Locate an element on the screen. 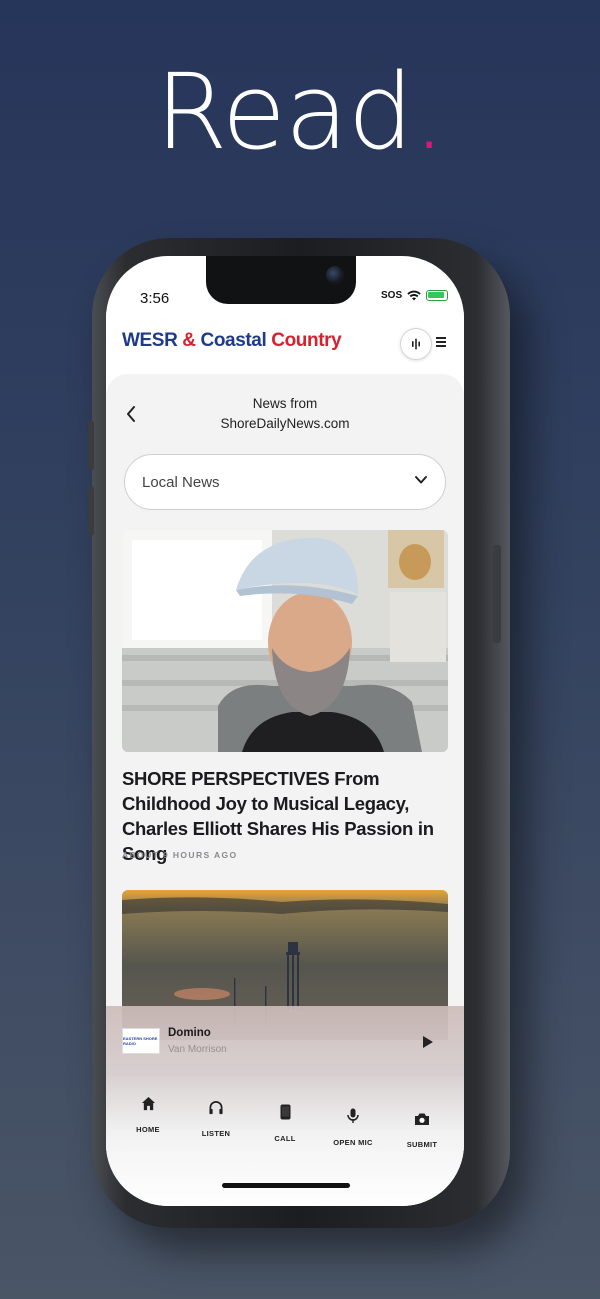  status-indicators: SOS is located at coordinates (415, 295).